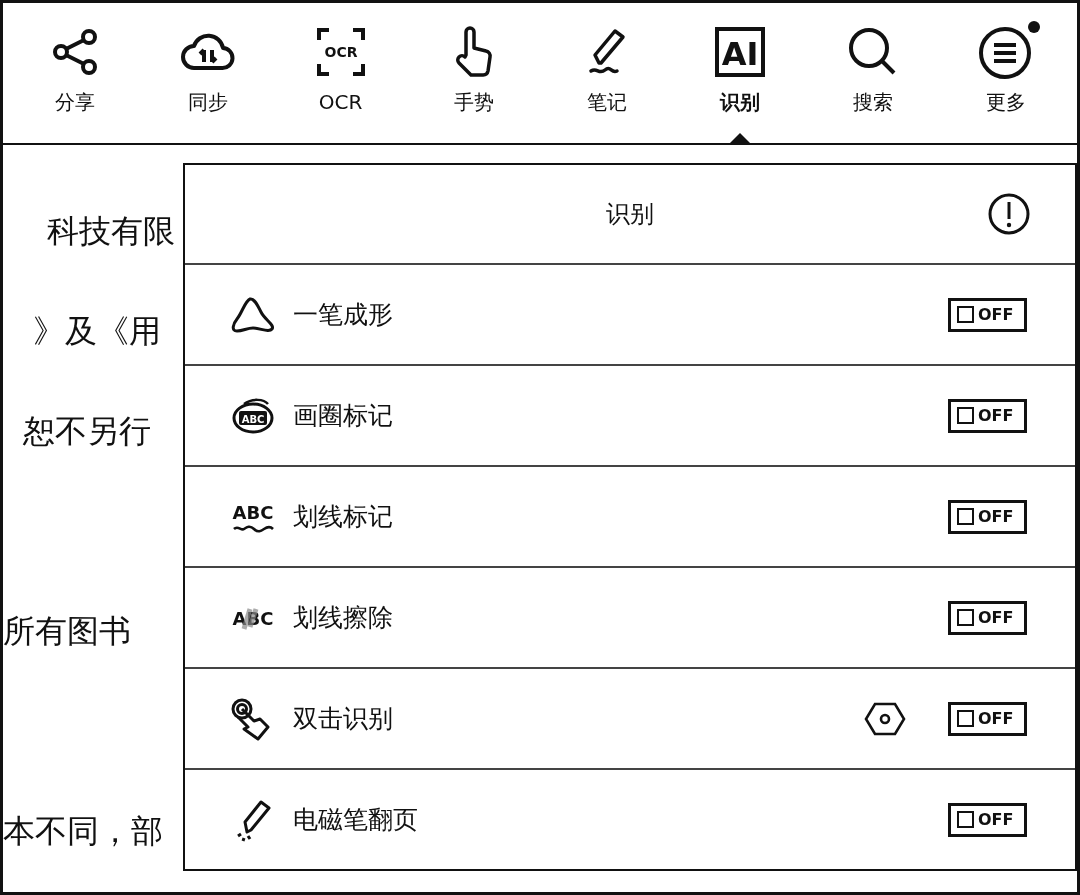  What do you see at coordinates (253, 314) in the screenshot?
I see `triangle-scribble-icon` at bounding box center [253, 314].